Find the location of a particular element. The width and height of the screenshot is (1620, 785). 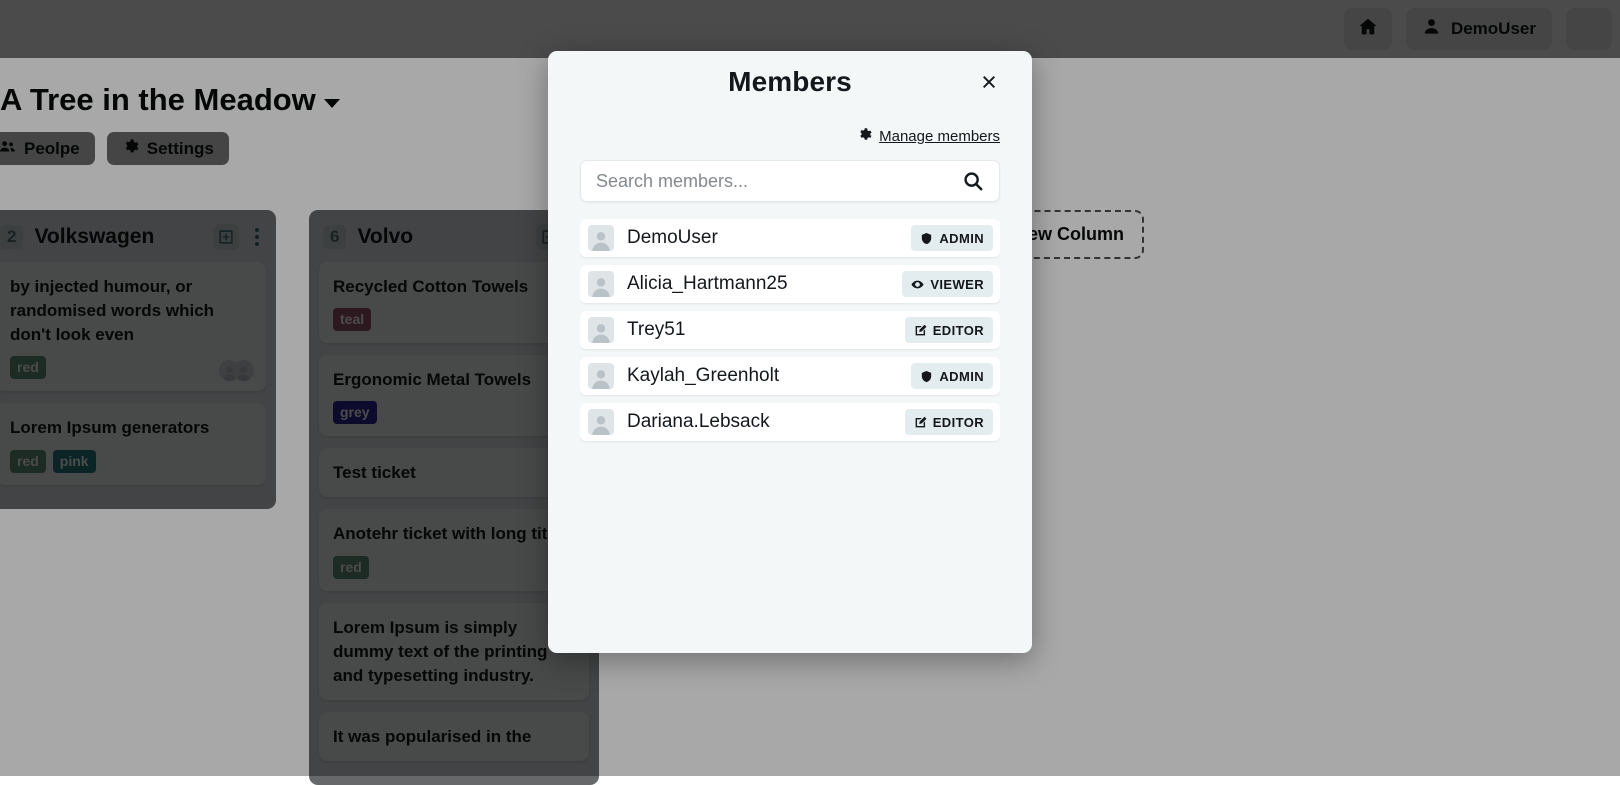

manage-members-link: Manage members is located at coordinates (939, 136).